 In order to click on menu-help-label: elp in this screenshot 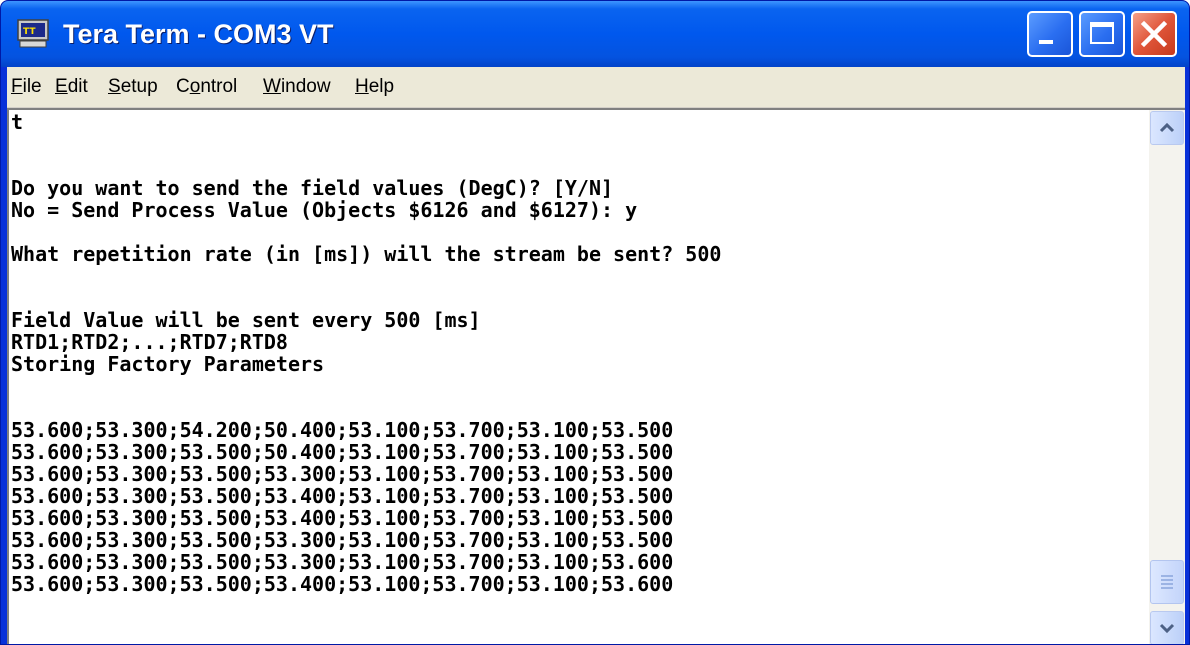, I will do `click(381, 86)`.